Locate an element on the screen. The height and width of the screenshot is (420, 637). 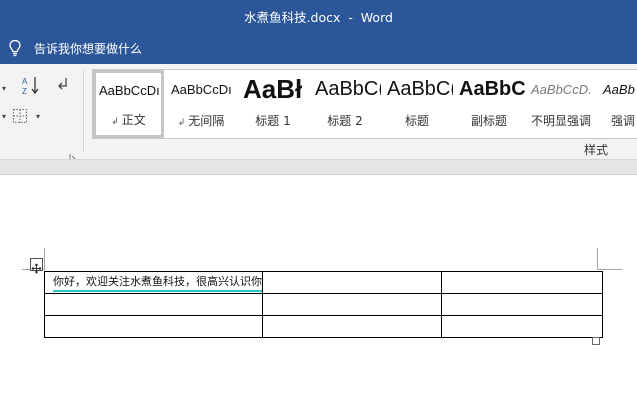
window-title: 水煮鱼科技.docx - Word is located at coordinates (318, 17).